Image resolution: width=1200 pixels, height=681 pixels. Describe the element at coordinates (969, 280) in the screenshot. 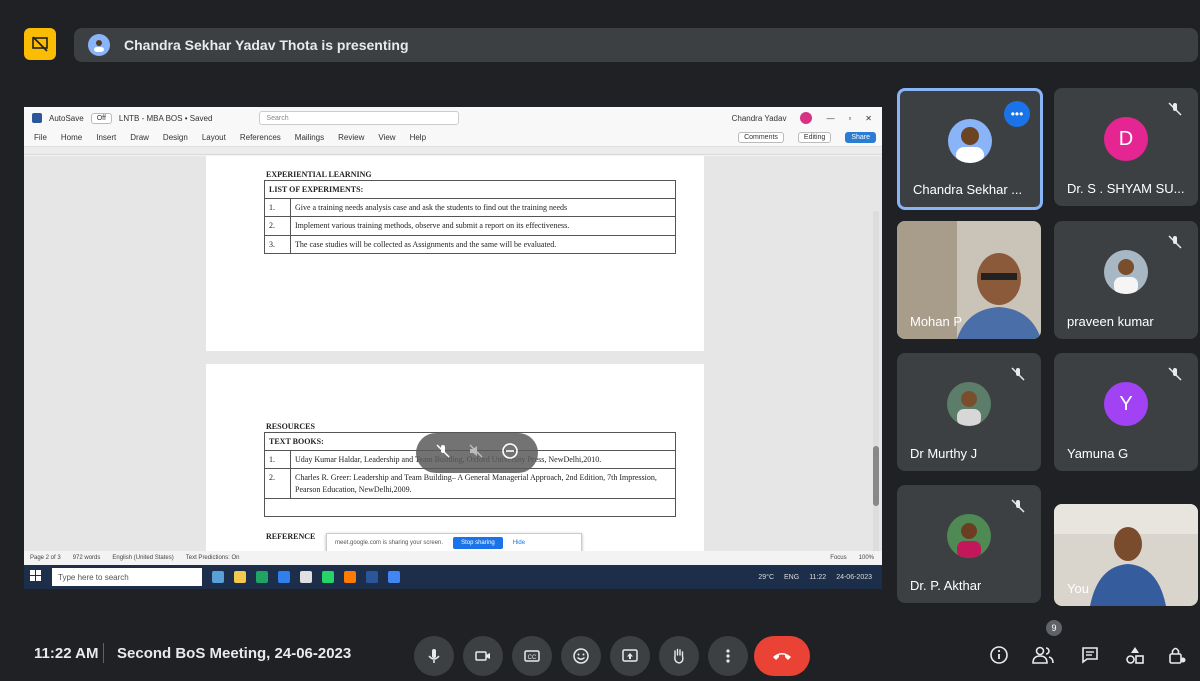

I see `participant-tile: Mohan P` at that location.